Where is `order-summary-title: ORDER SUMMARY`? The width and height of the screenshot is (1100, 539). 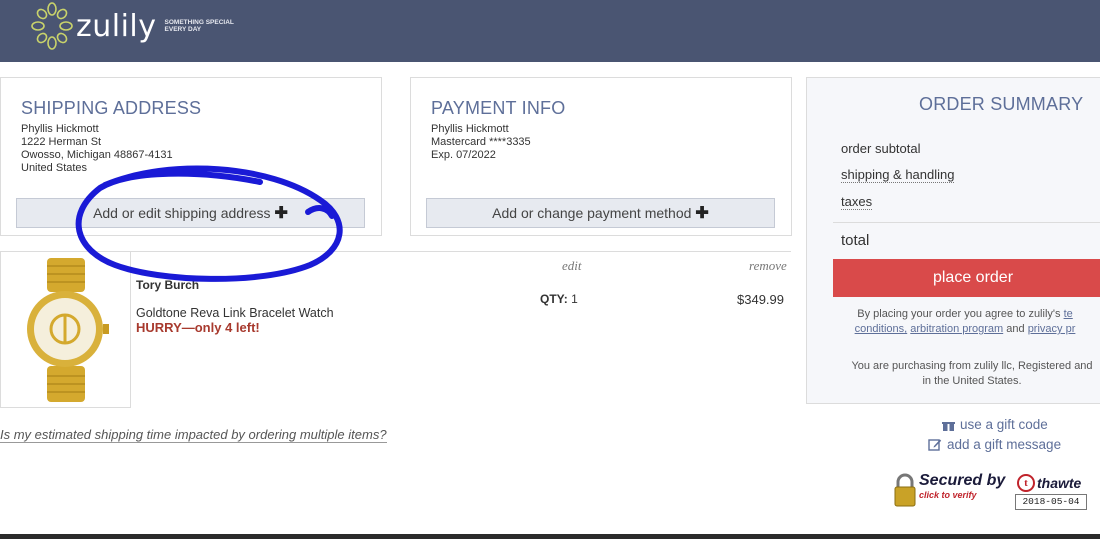 order-summary-title: ORDER SUMMARY is located at coordinates (1001, 104).